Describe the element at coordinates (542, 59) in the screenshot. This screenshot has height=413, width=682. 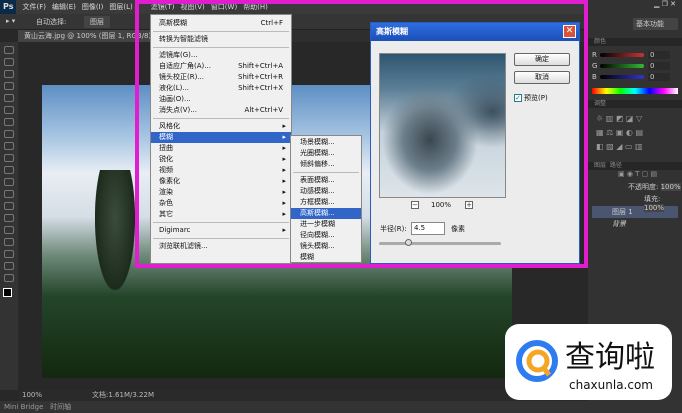
I see `ok-button: 确定` at that location.